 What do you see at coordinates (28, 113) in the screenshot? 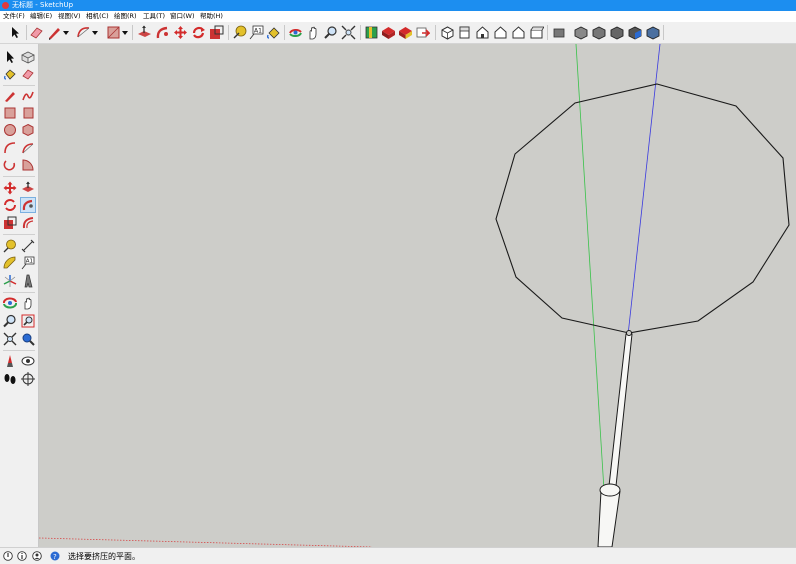
I see `rotated-rectangle-icon` at bounding box center [28, 113].